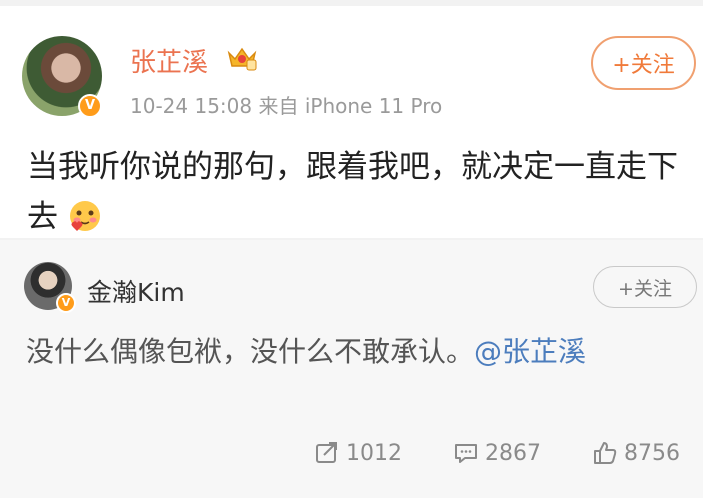  What do you see at coordinates (242, 59) in the screenshot?
I see `crown-icon` at bounding box center [242, 59].